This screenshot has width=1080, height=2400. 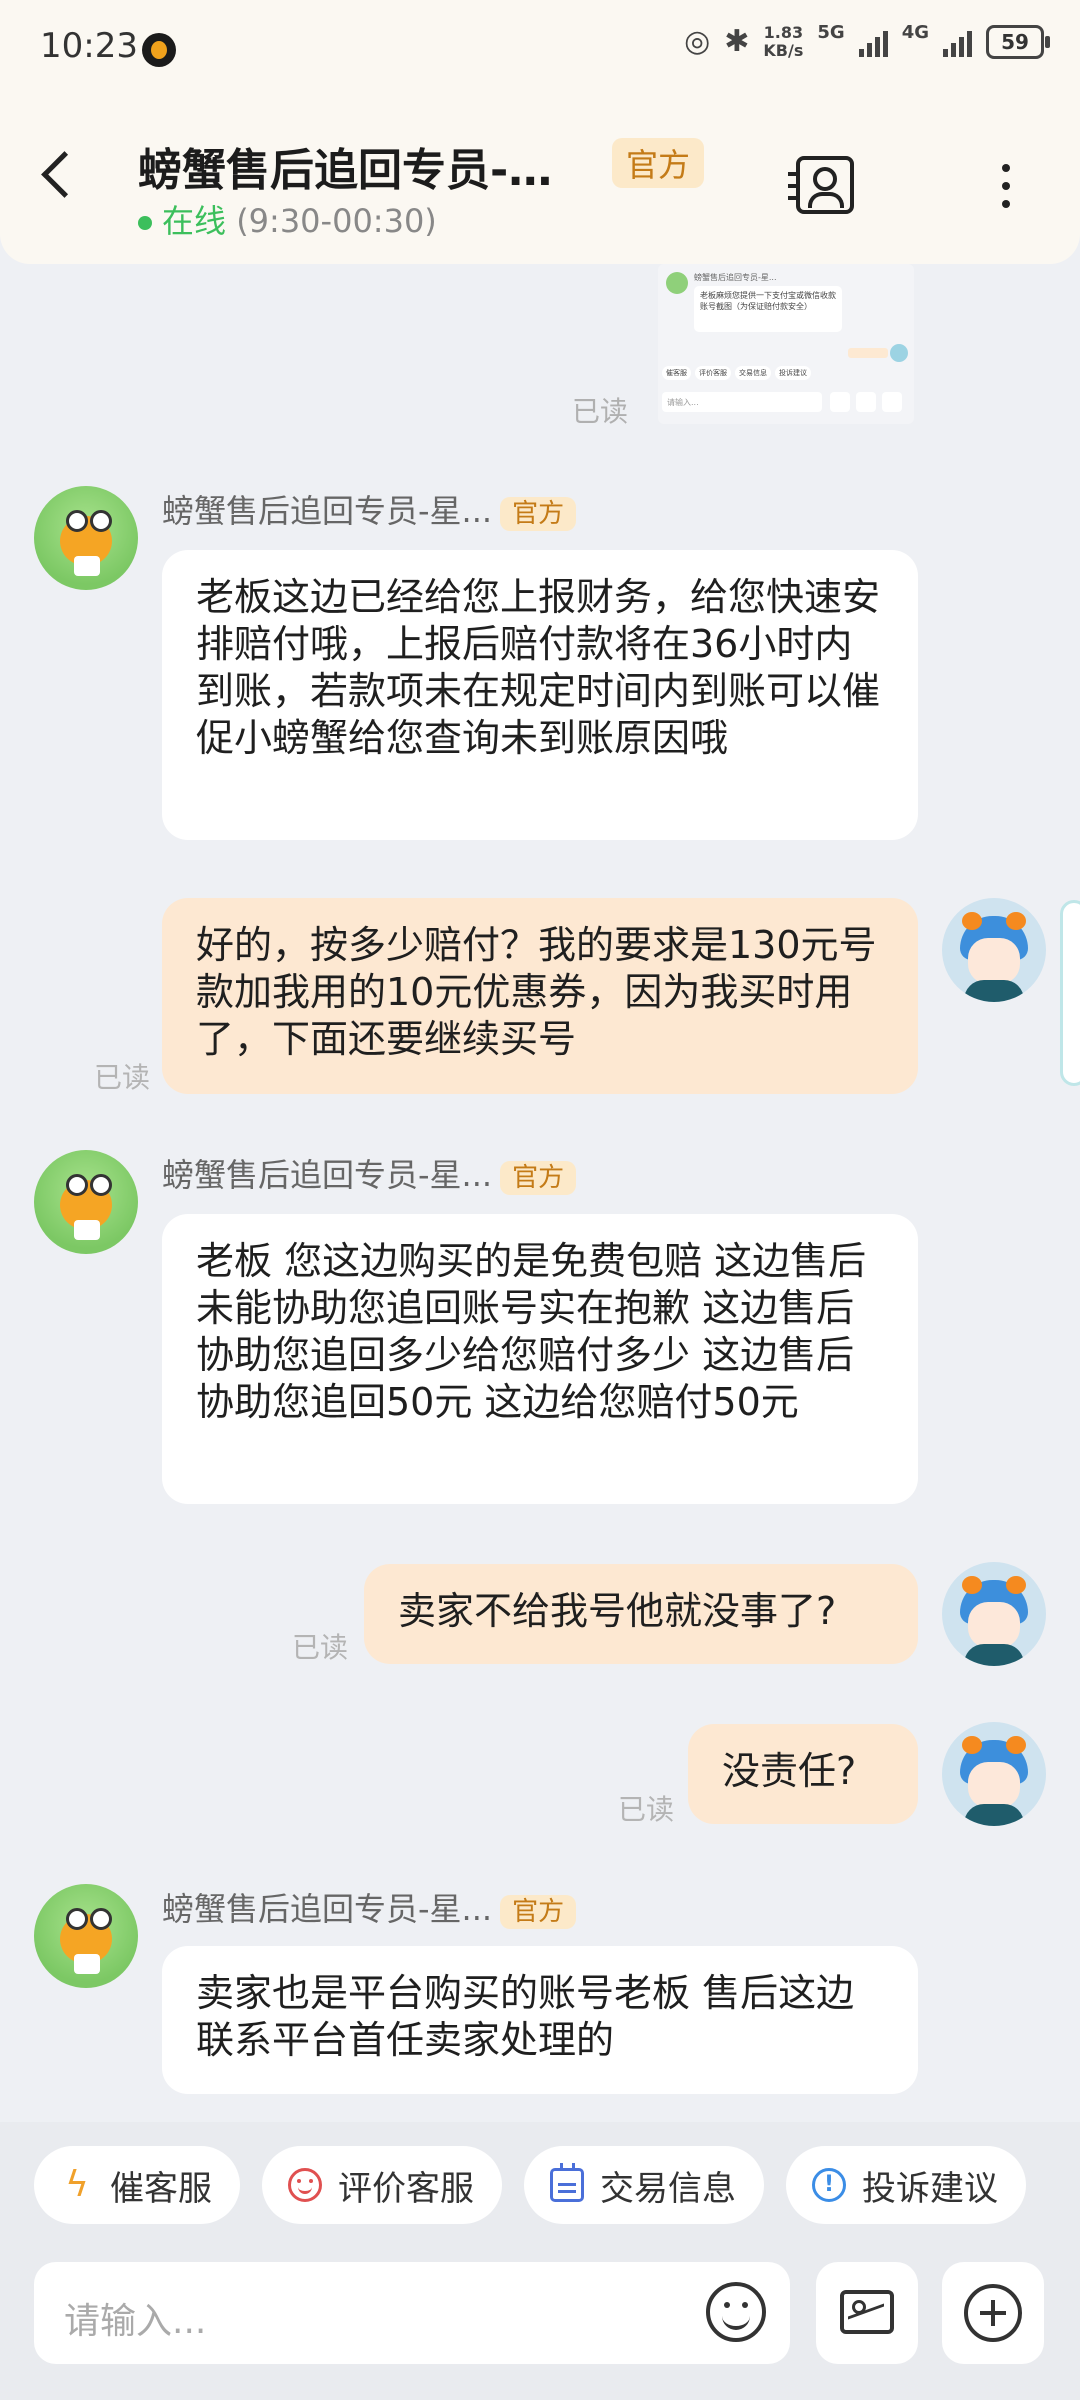 What do you see at coordinates (159, 50) in the screenshot?
I see `app-notification-icon` at bounding box center [159, 50].